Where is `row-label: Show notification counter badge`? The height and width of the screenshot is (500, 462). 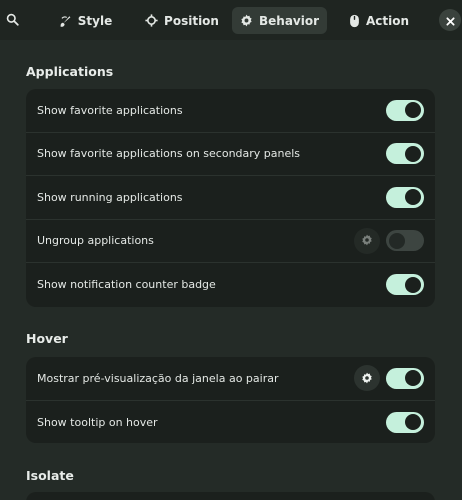
row-label: Show notification counter badge is located at coordinates (126, 285).